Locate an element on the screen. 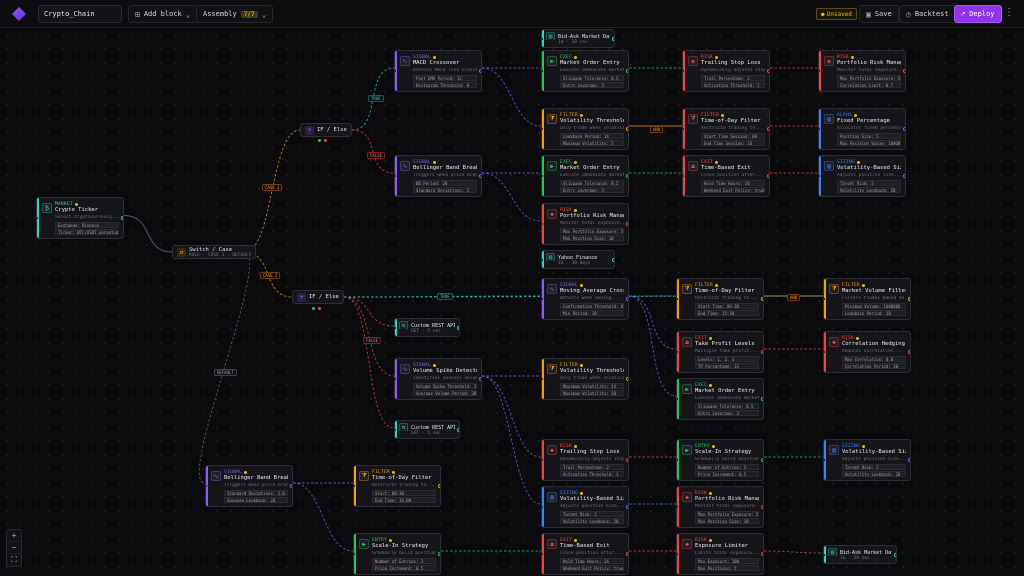 Image resolution: width=1024 pixels, height=576 pixels. block-param: Activation Threshold: 1 is located at coordinates (733, 85).